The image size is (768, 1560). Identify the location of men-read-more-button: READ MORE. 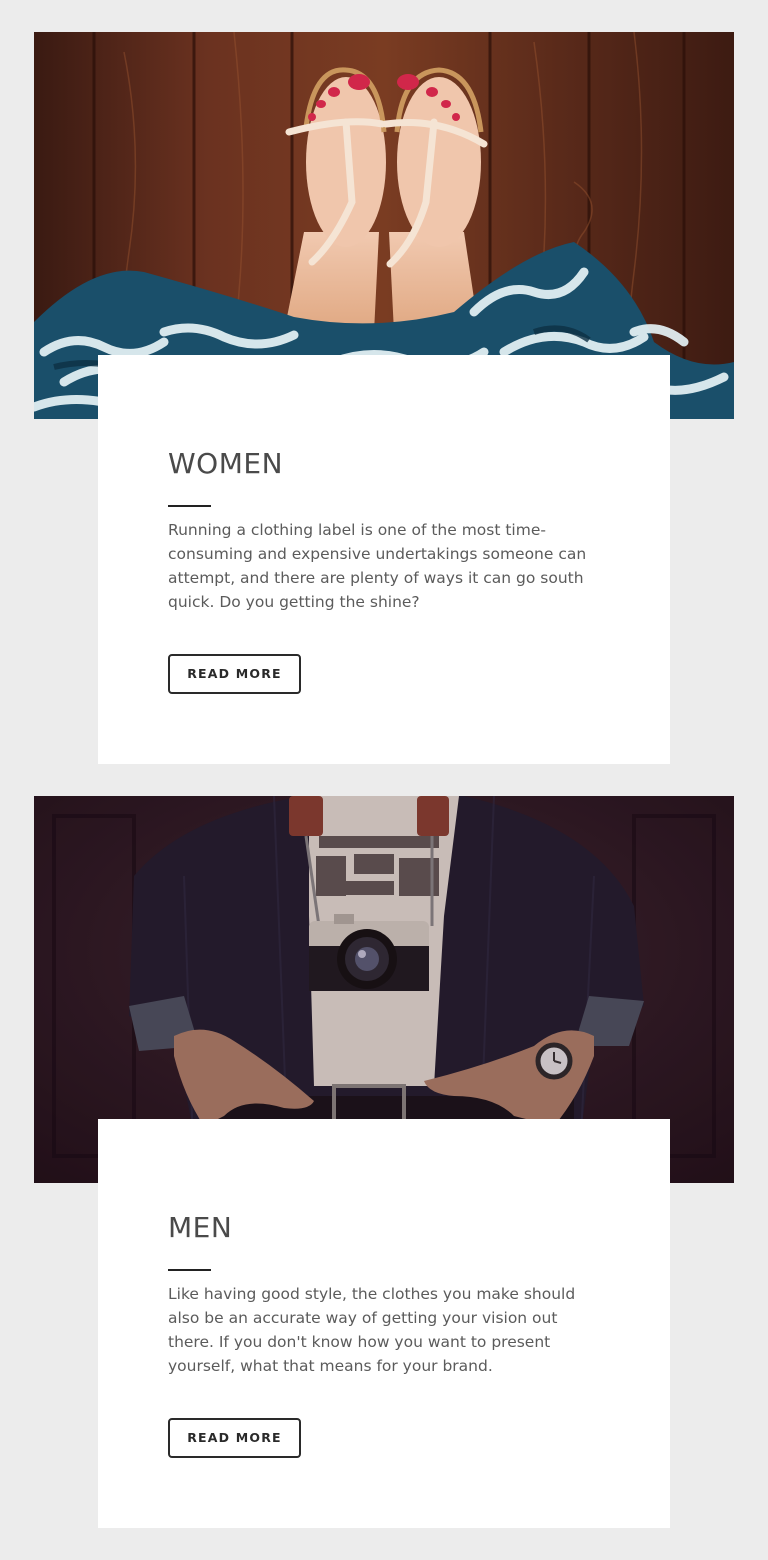
(234, 1438).